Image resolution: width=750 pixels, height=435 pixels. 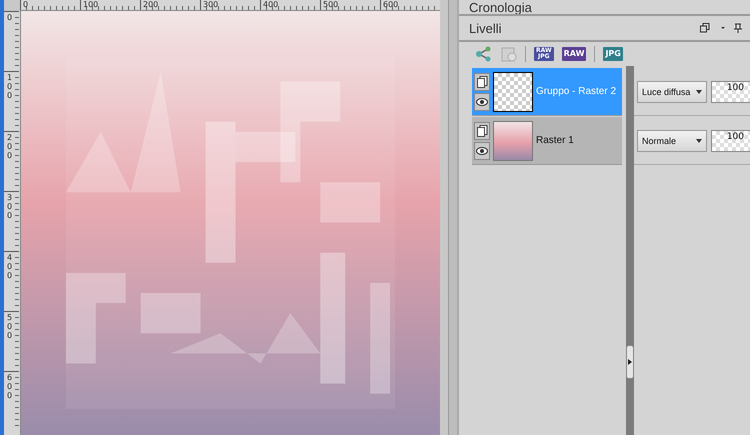 What do you see at coordinates (9, 17) in the screenshot?
I see `ruler-label: 0` at bounding box center [9, 17].